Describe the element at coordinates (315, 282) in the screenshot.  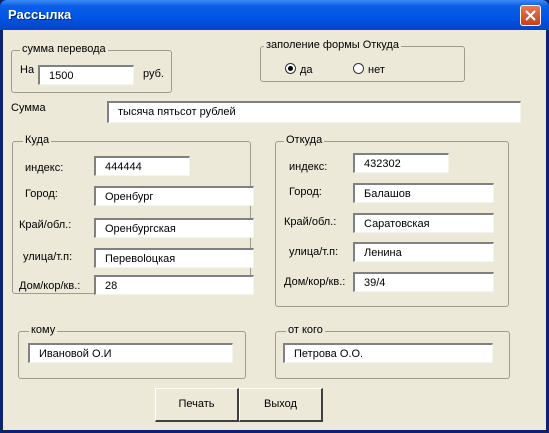
I see `from-house-label: Дом/кор/кв.:` at that location.